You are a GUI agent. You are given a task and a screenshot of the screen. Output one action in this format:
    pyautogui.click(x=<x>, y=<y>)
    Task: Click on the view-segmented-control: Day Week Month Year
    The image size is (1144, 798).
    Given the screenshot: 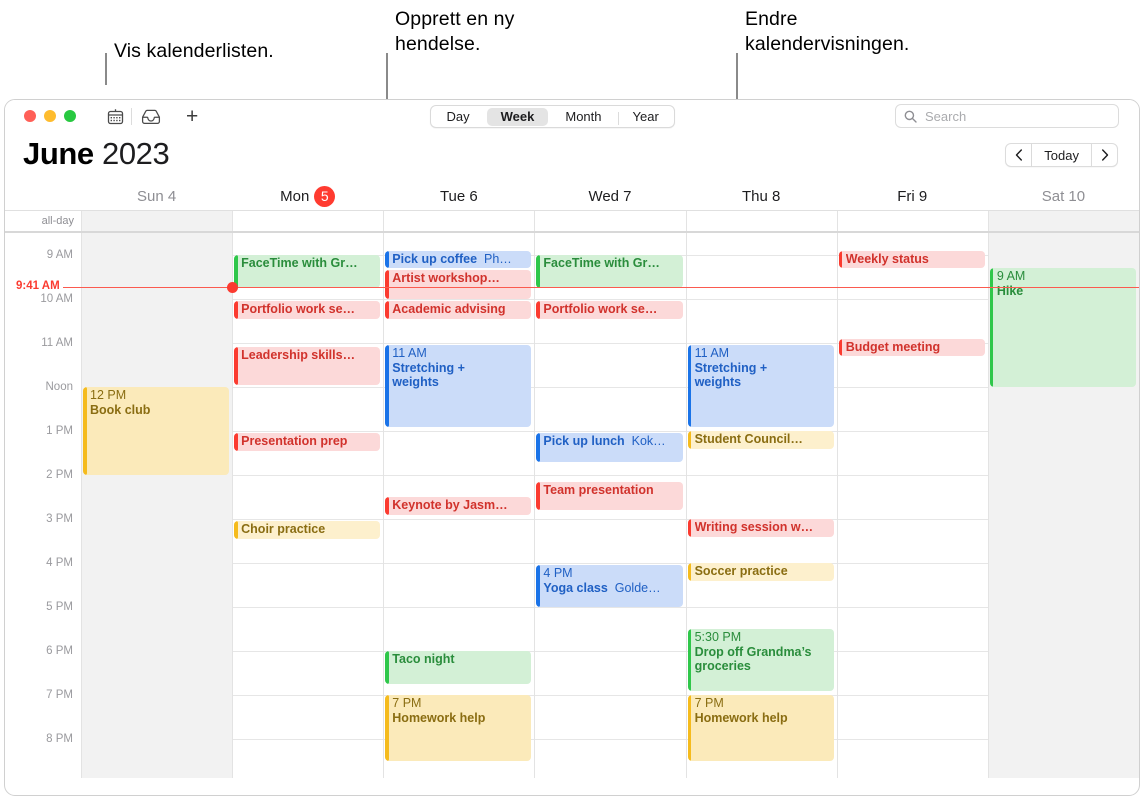 What is the action you would take?
    pyautogui.click(x=553, y=116)
    